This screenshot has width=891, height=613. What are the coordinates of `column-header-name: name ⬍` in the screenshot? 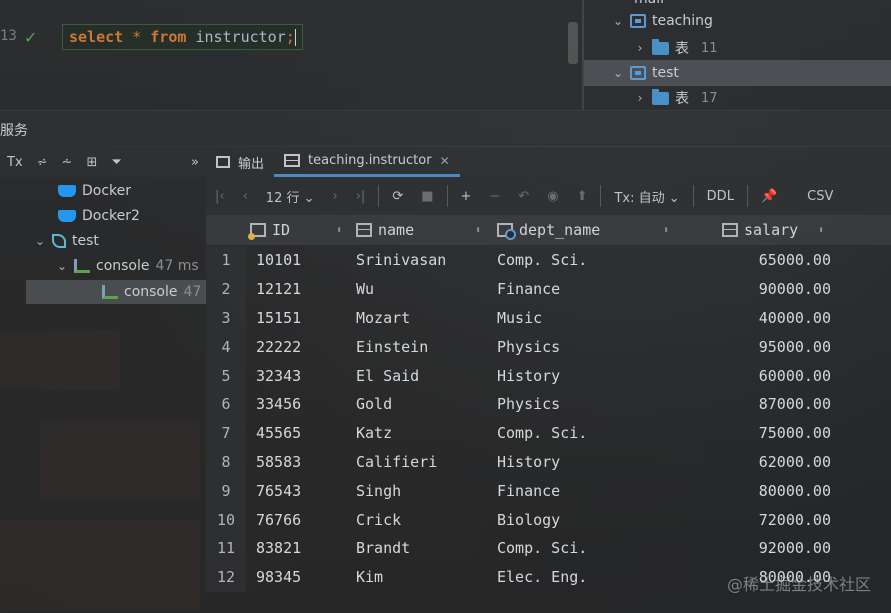 It's located at (423, 230).